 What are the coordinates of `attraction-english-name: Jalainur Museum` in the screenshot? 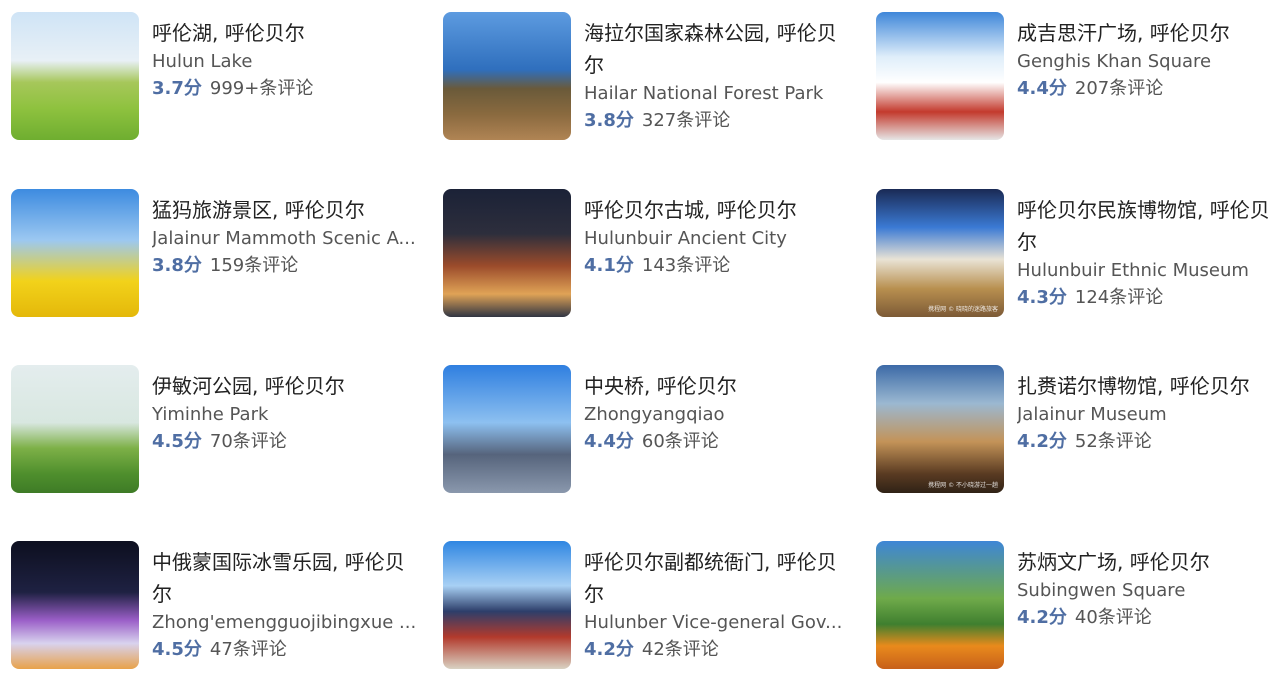 It's located at (1092, 414).